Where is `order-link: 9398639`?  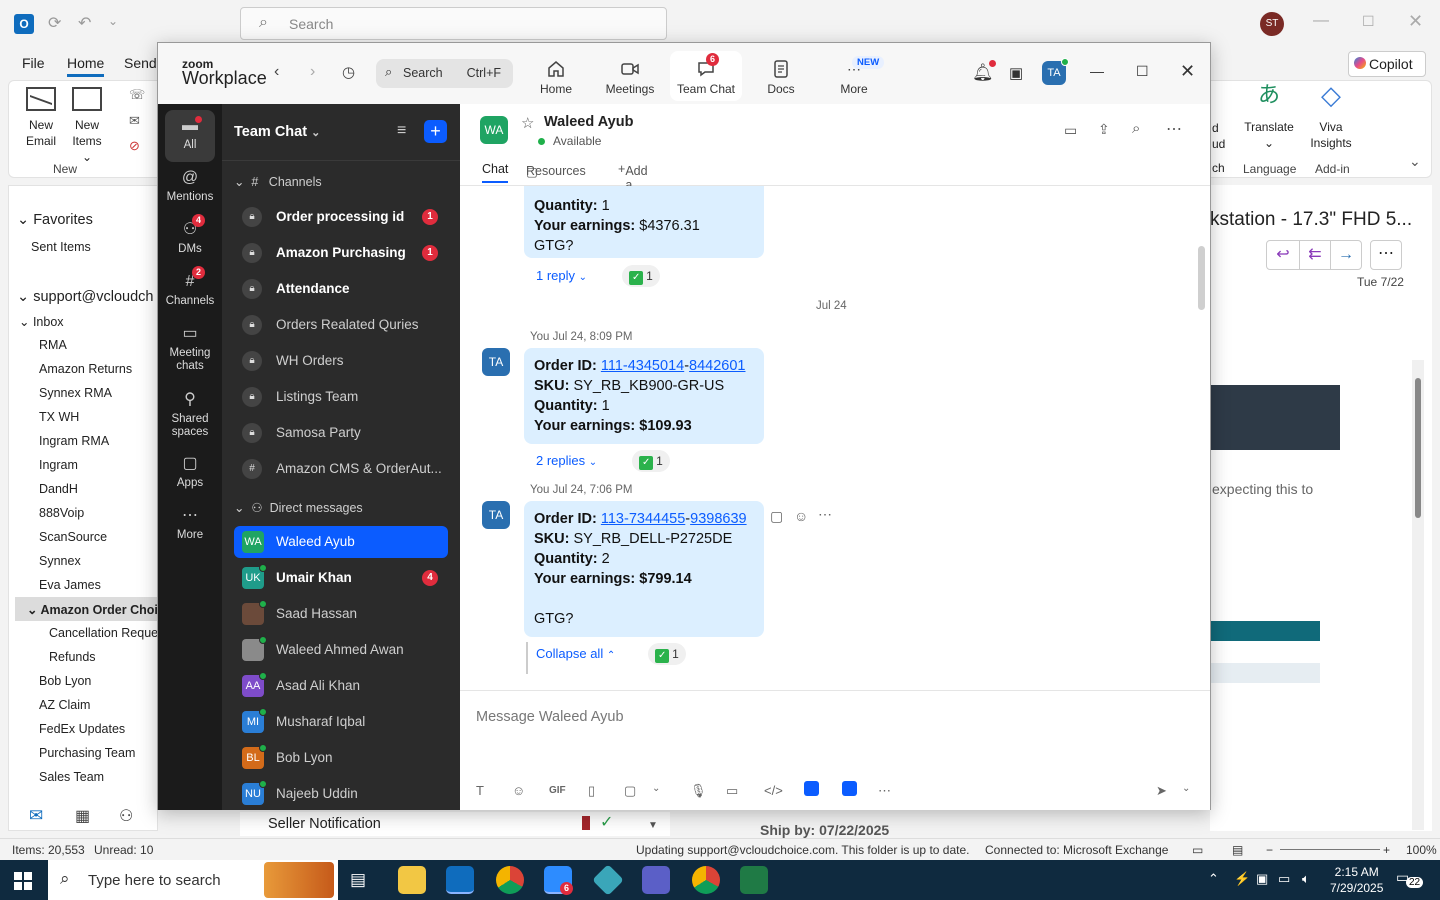 order-link: 9398639 is located at coordinates (718, 519).